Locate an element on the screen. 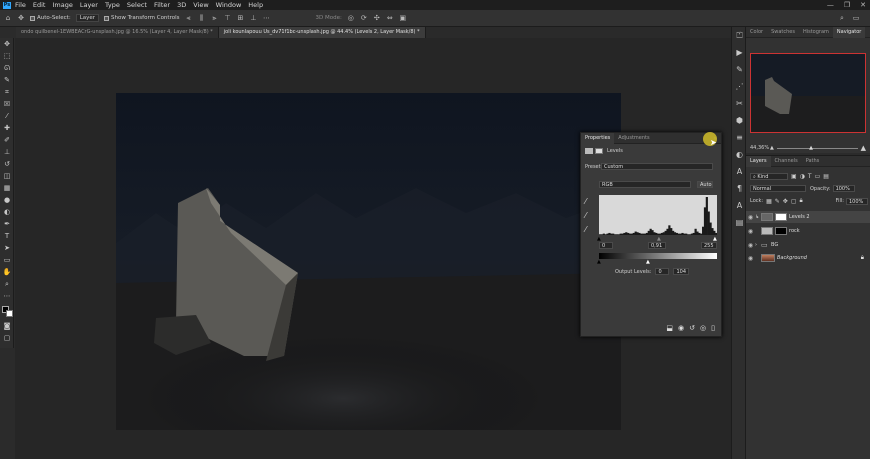 The width and height of the screenshot is (870, 459). character-icon: A is located at coordinates (739, 171).